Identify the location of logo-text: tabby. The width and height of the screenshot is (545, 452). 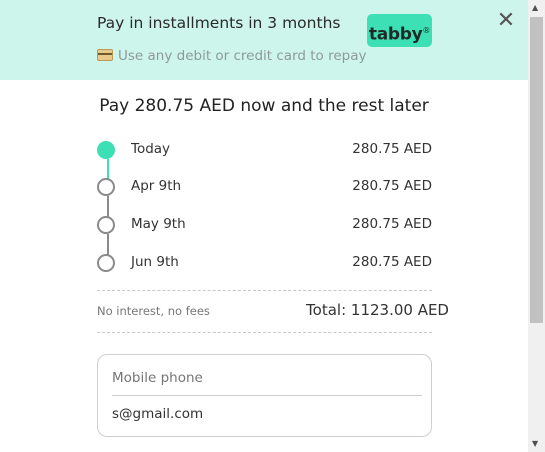
(395, 34).